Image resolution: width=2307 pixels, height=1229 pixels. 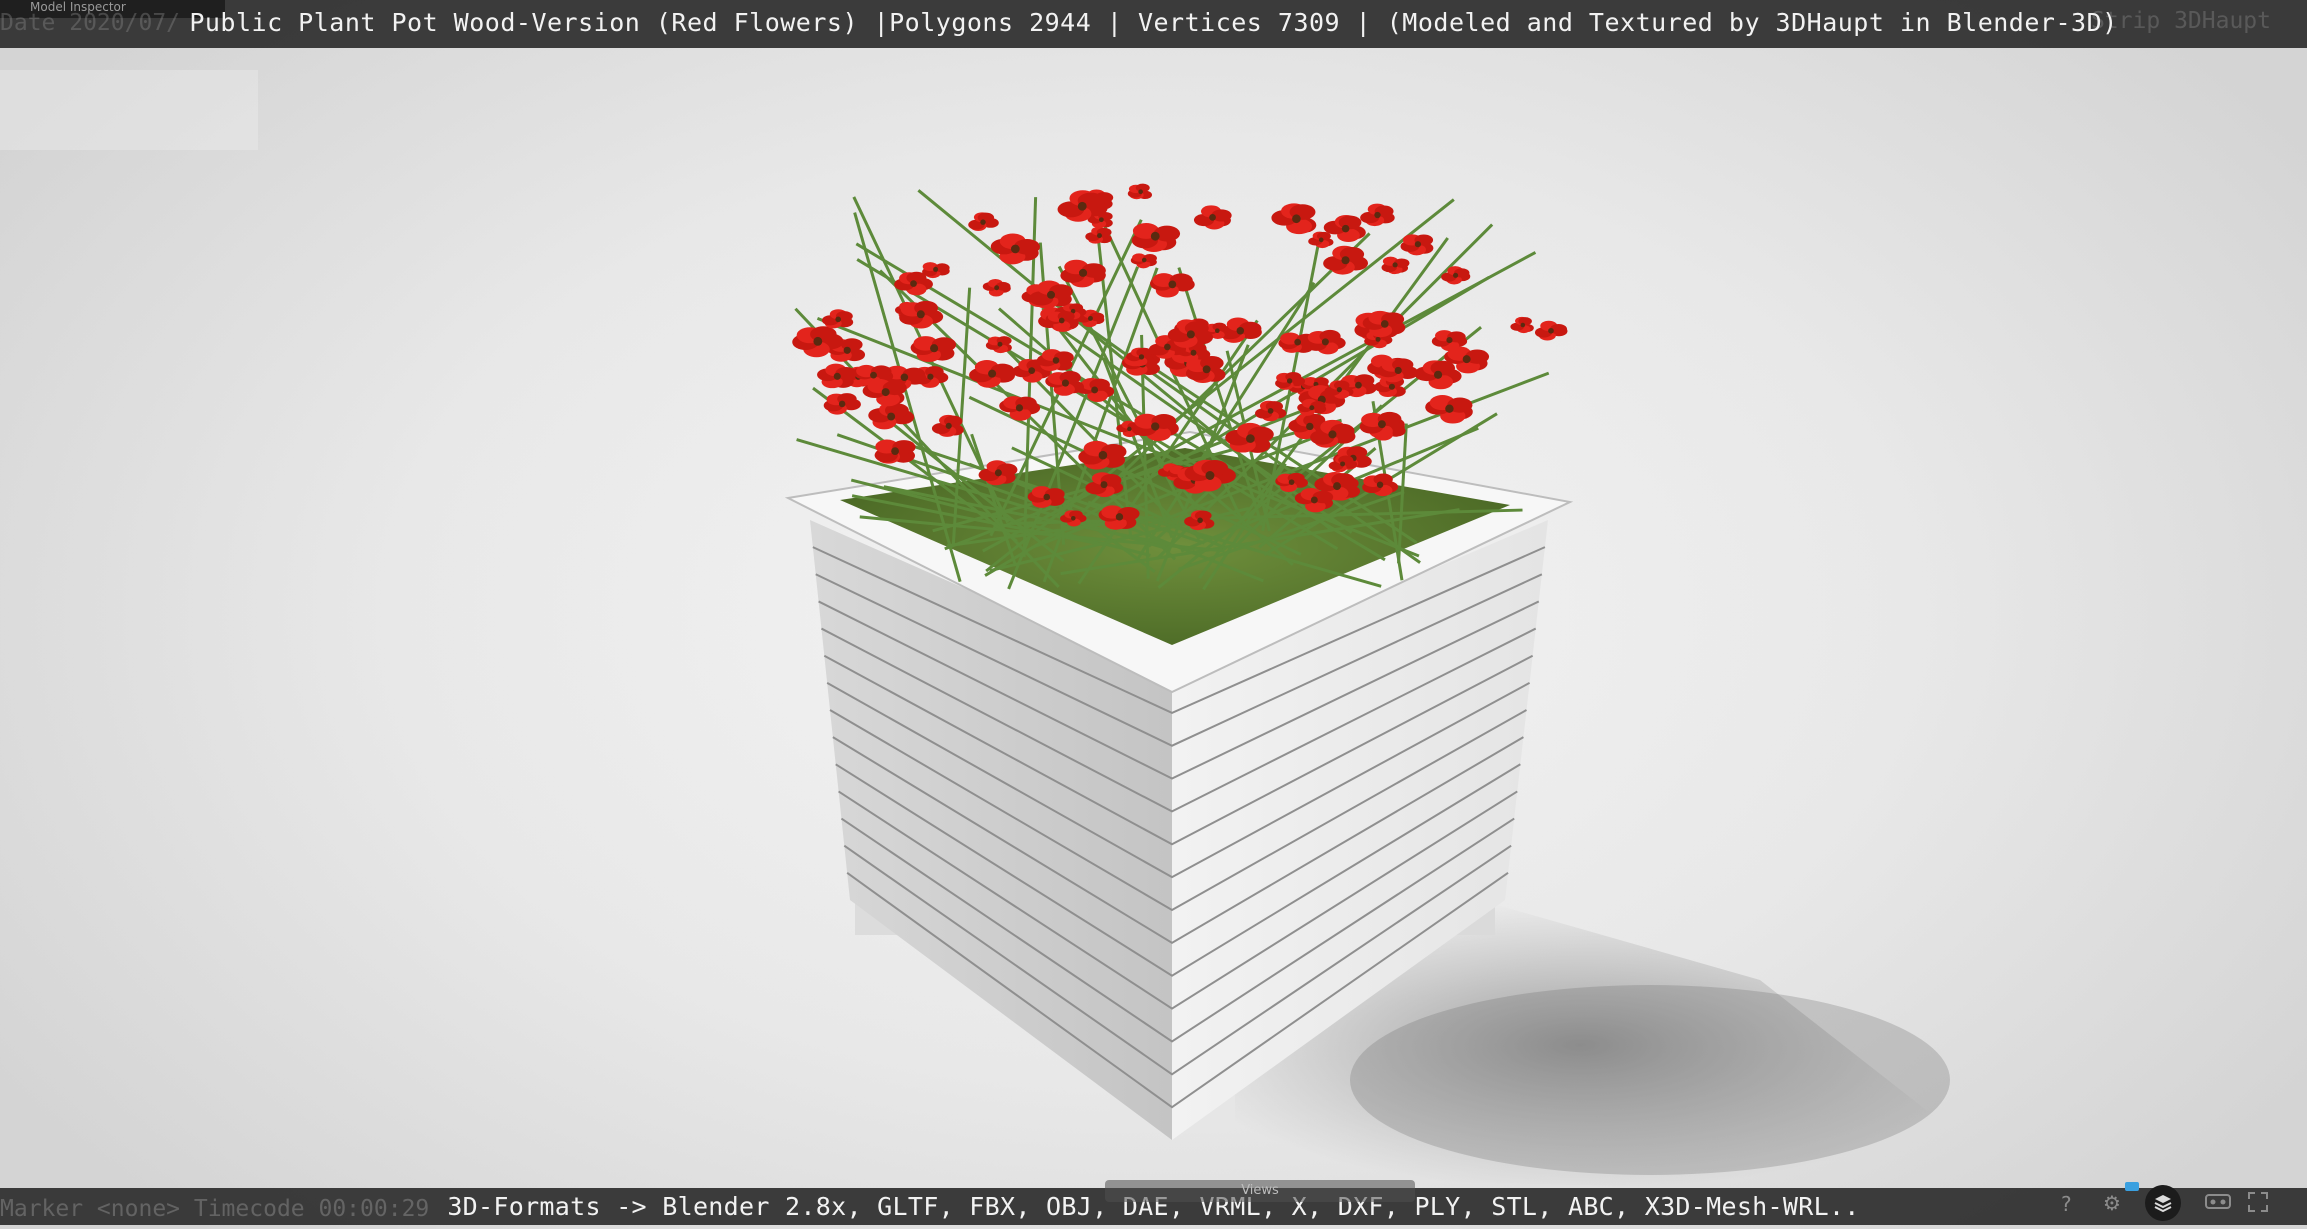 I want to click on ghost-overlay-panel, so click(x=129, y=110).